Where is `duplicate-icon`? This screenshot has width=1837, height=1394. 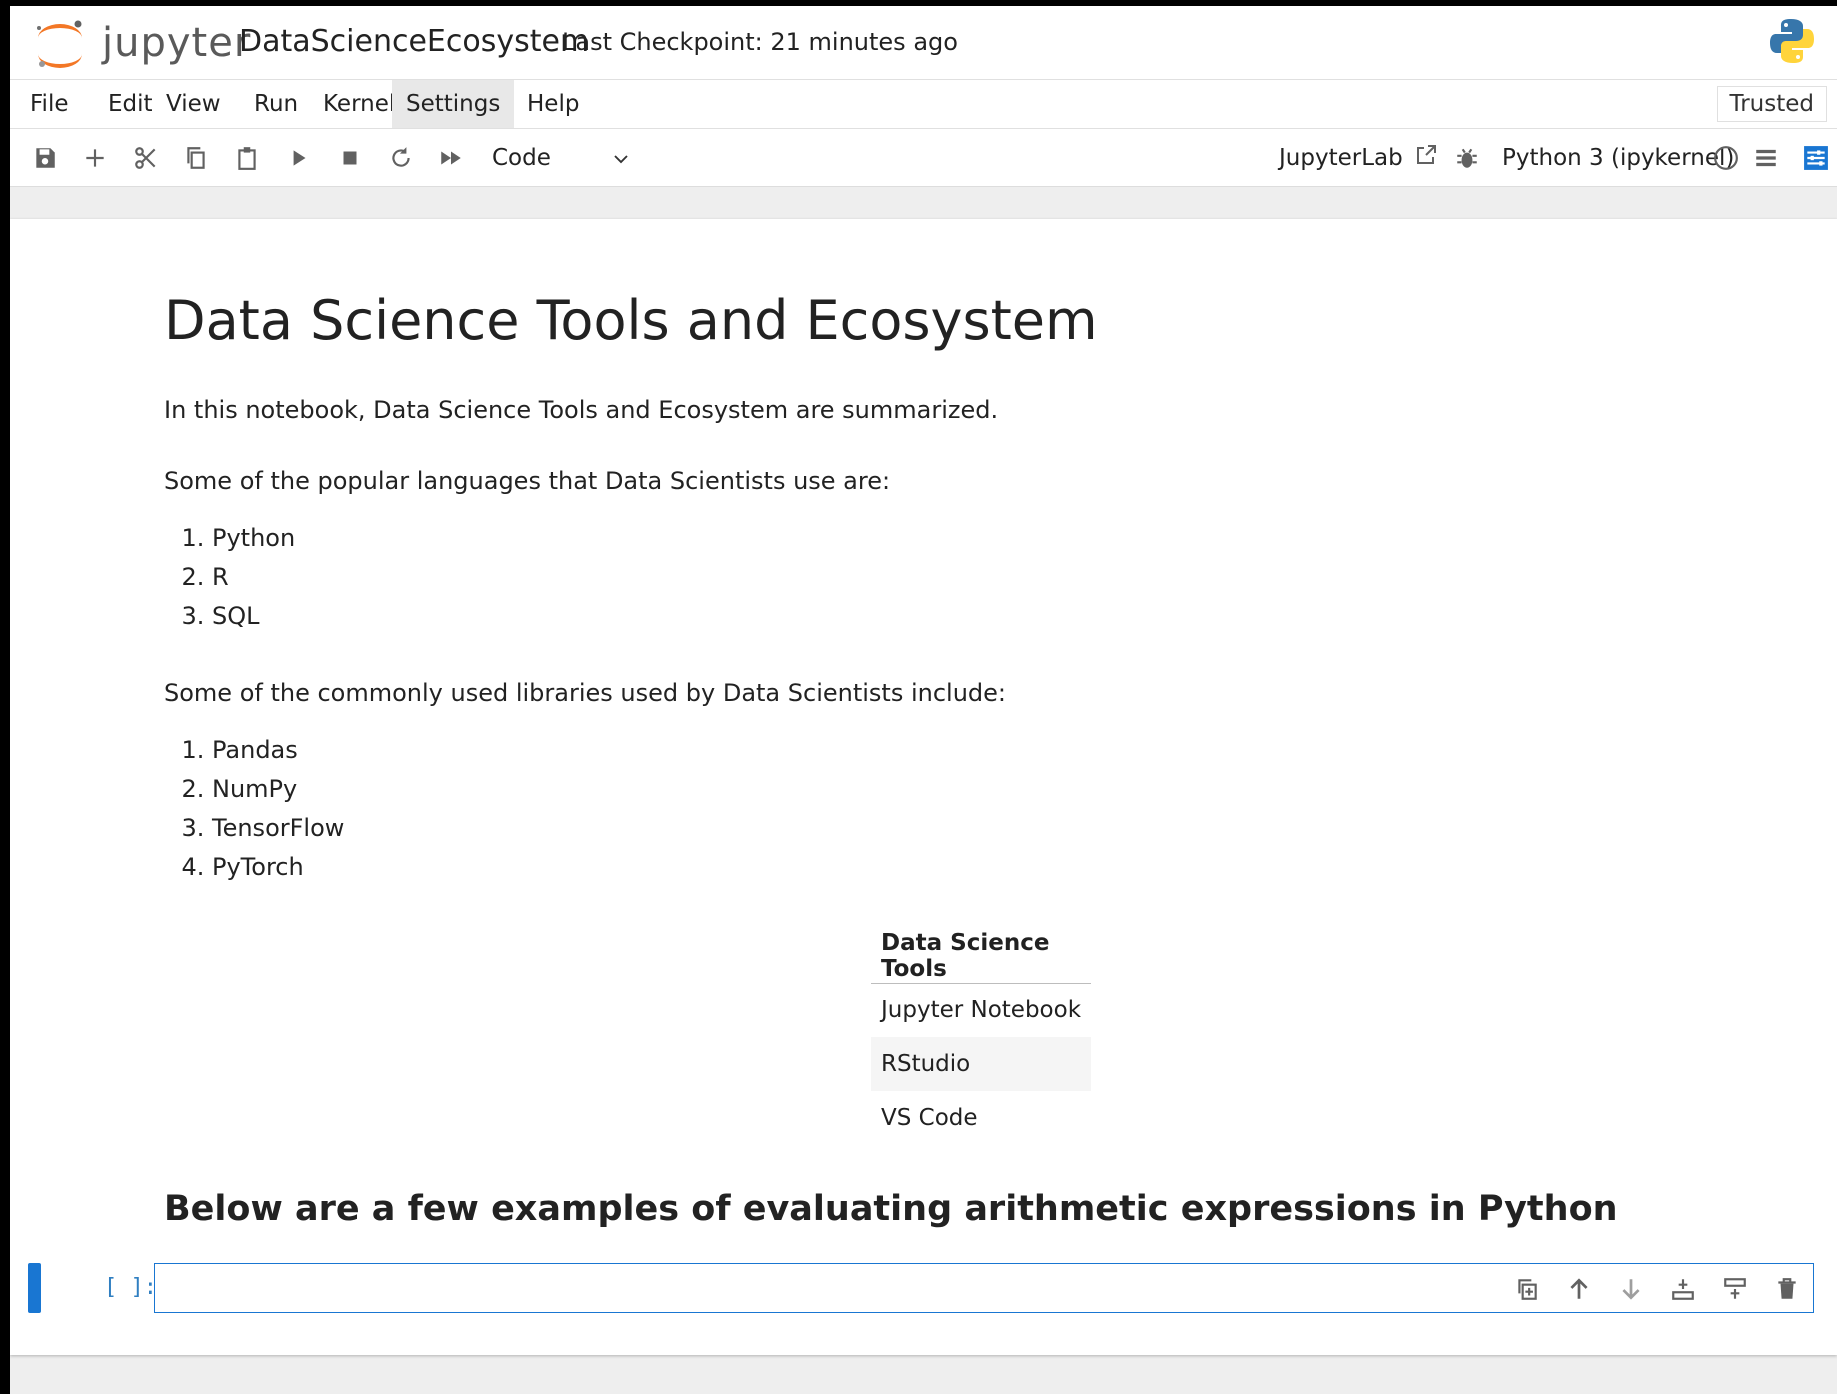
duplicate-icon is located at coordinates (1527, 1289).